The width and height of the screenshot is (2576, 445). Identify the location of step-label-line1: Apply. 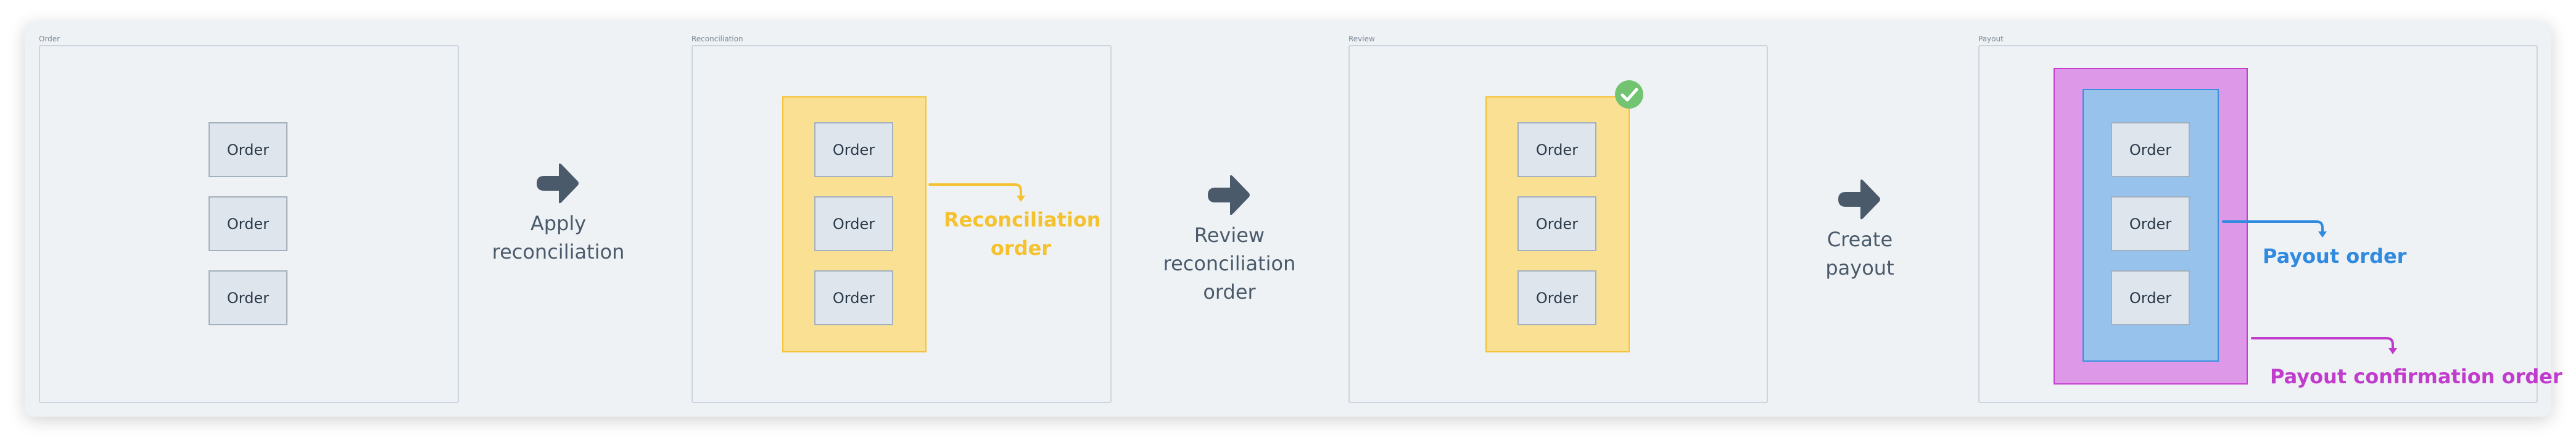
(558, 223).